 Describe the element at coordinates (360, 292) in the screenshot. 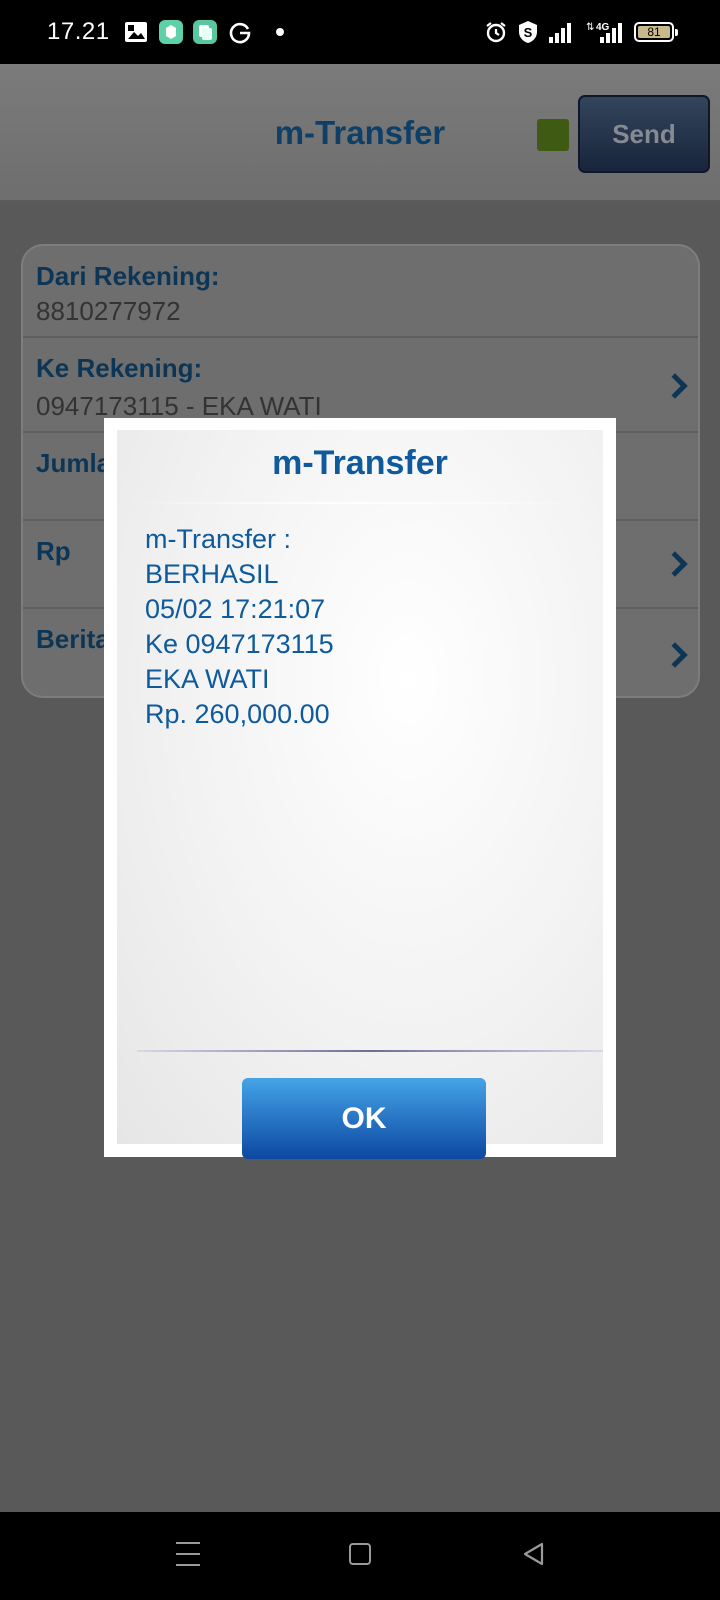

I see `form-row-from-account: Dari Rekening: 8810277972` at that location.